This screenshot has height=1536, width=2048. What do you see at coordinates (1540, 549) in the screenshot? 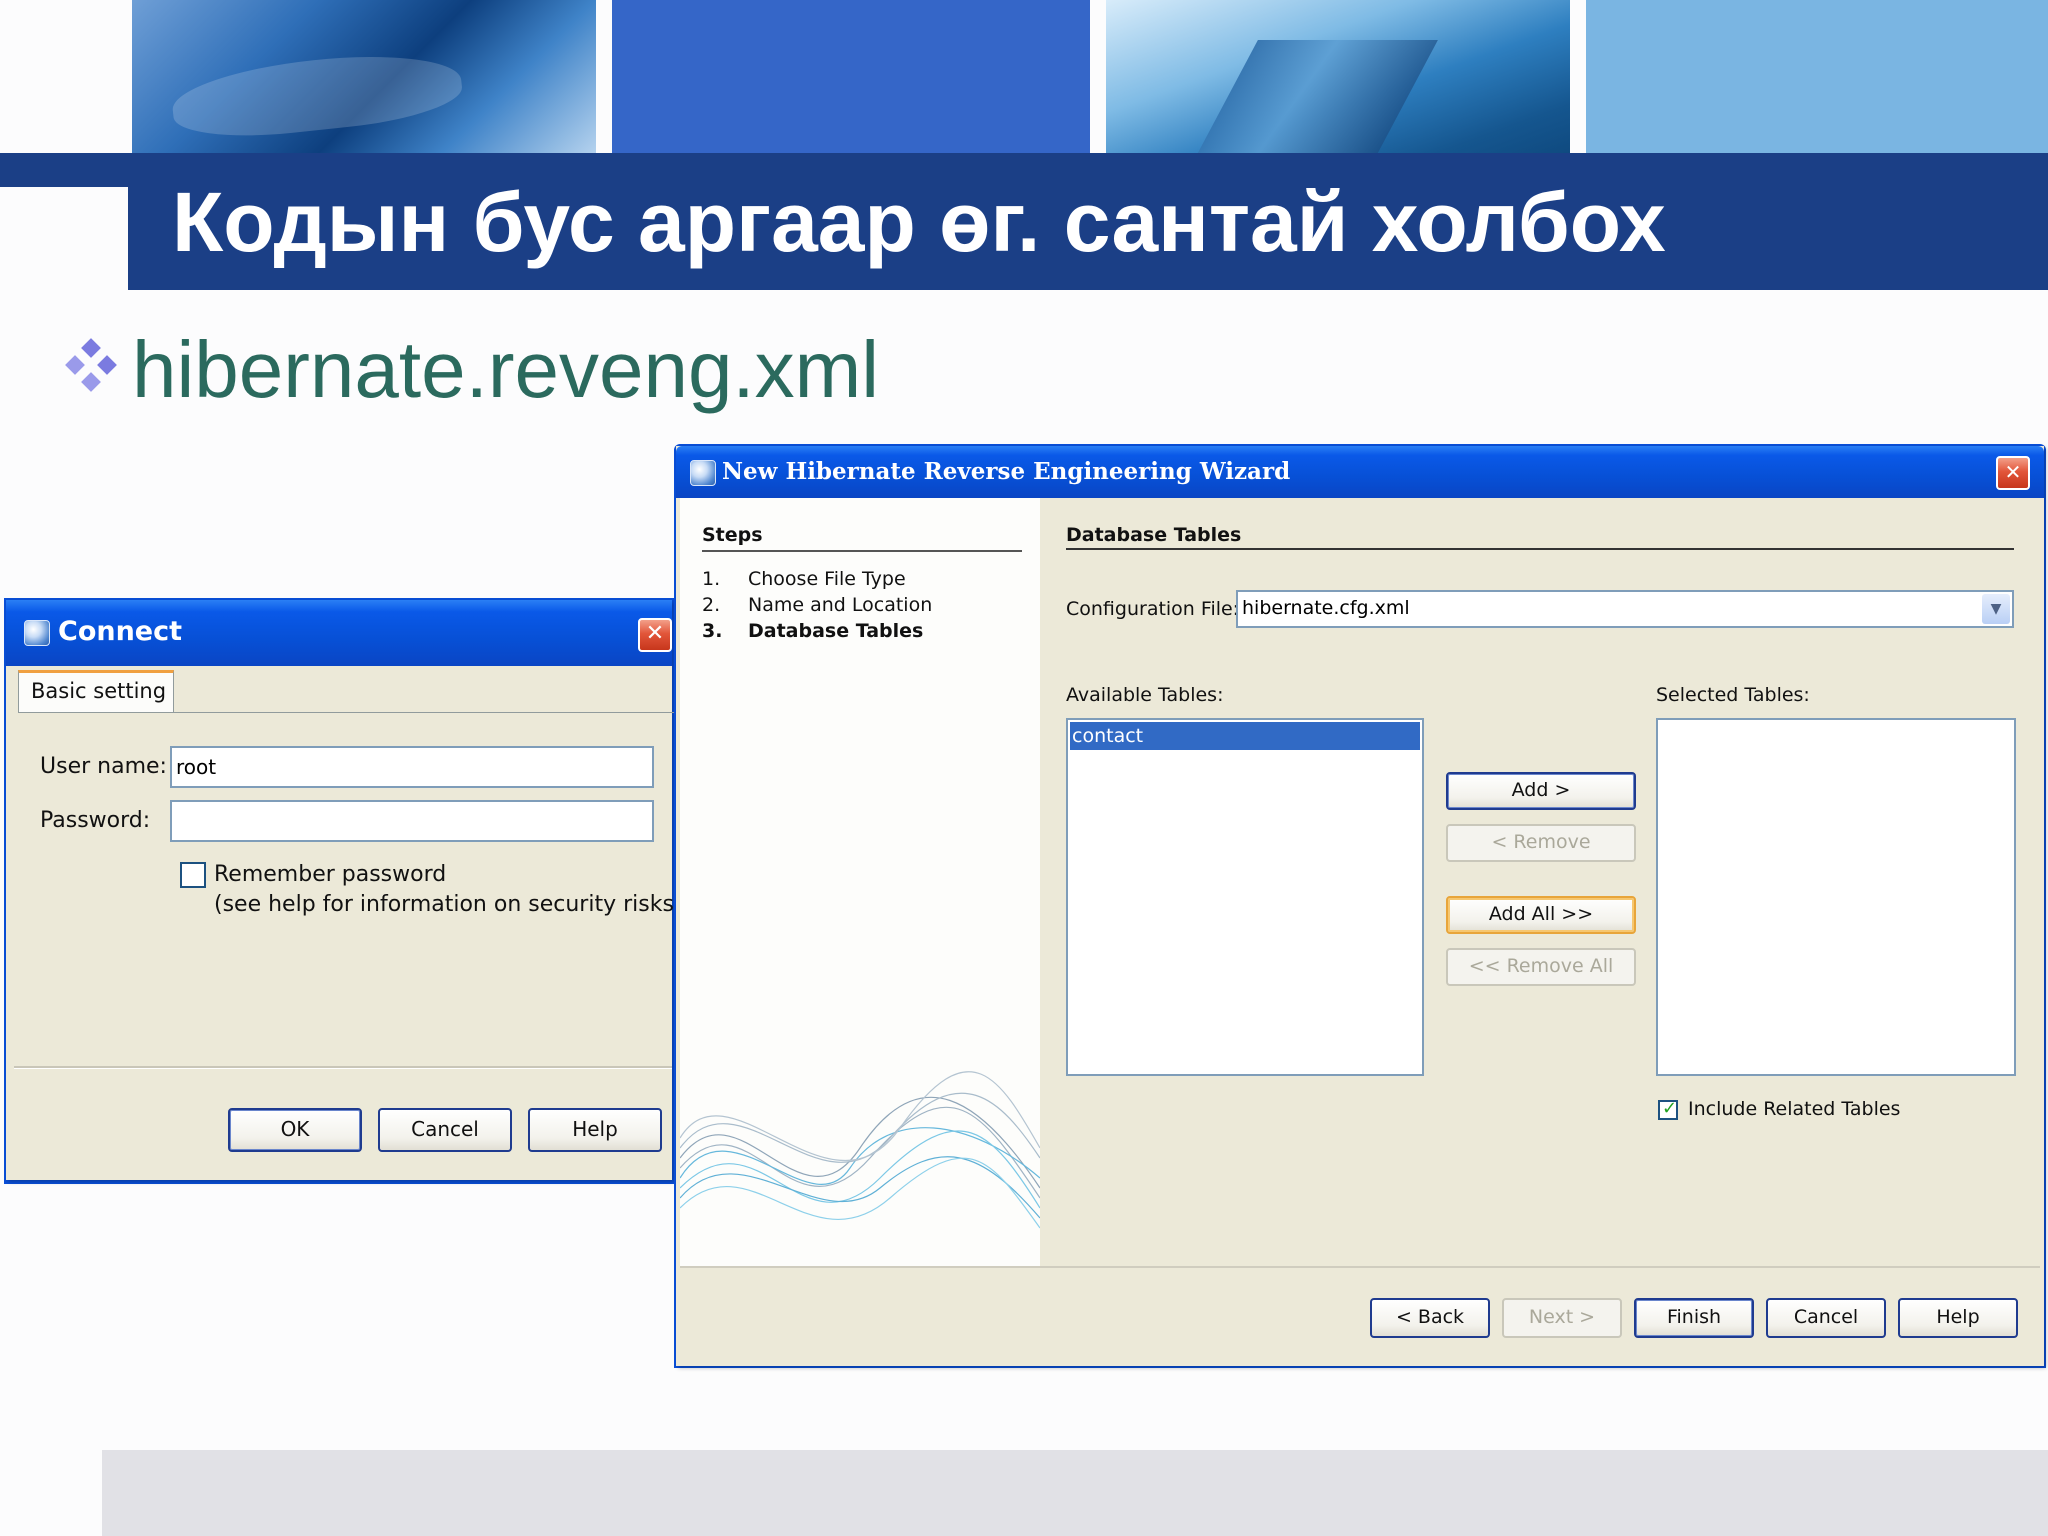
I see `panel-heading-rule` at bounding box center [1540, 549].